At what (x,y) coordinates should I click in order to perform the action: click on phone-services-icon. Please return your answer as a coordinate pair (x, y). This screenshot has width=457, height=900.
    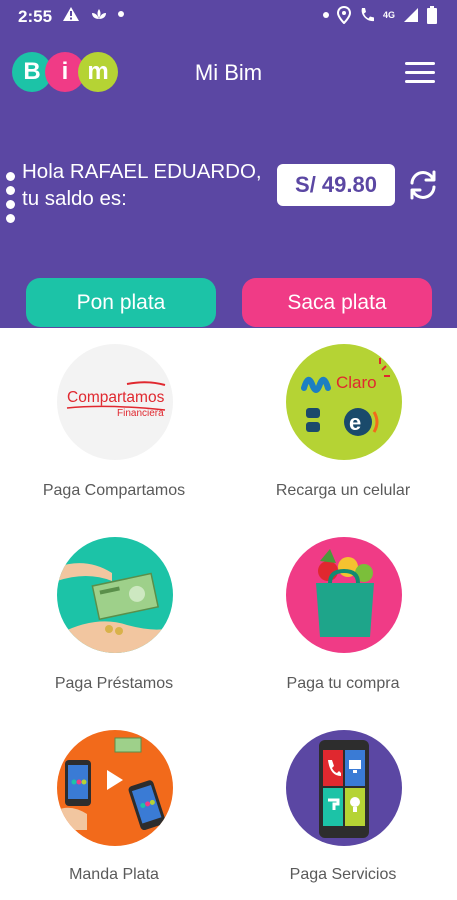
    Looking at the image, I should click on (344, 788).